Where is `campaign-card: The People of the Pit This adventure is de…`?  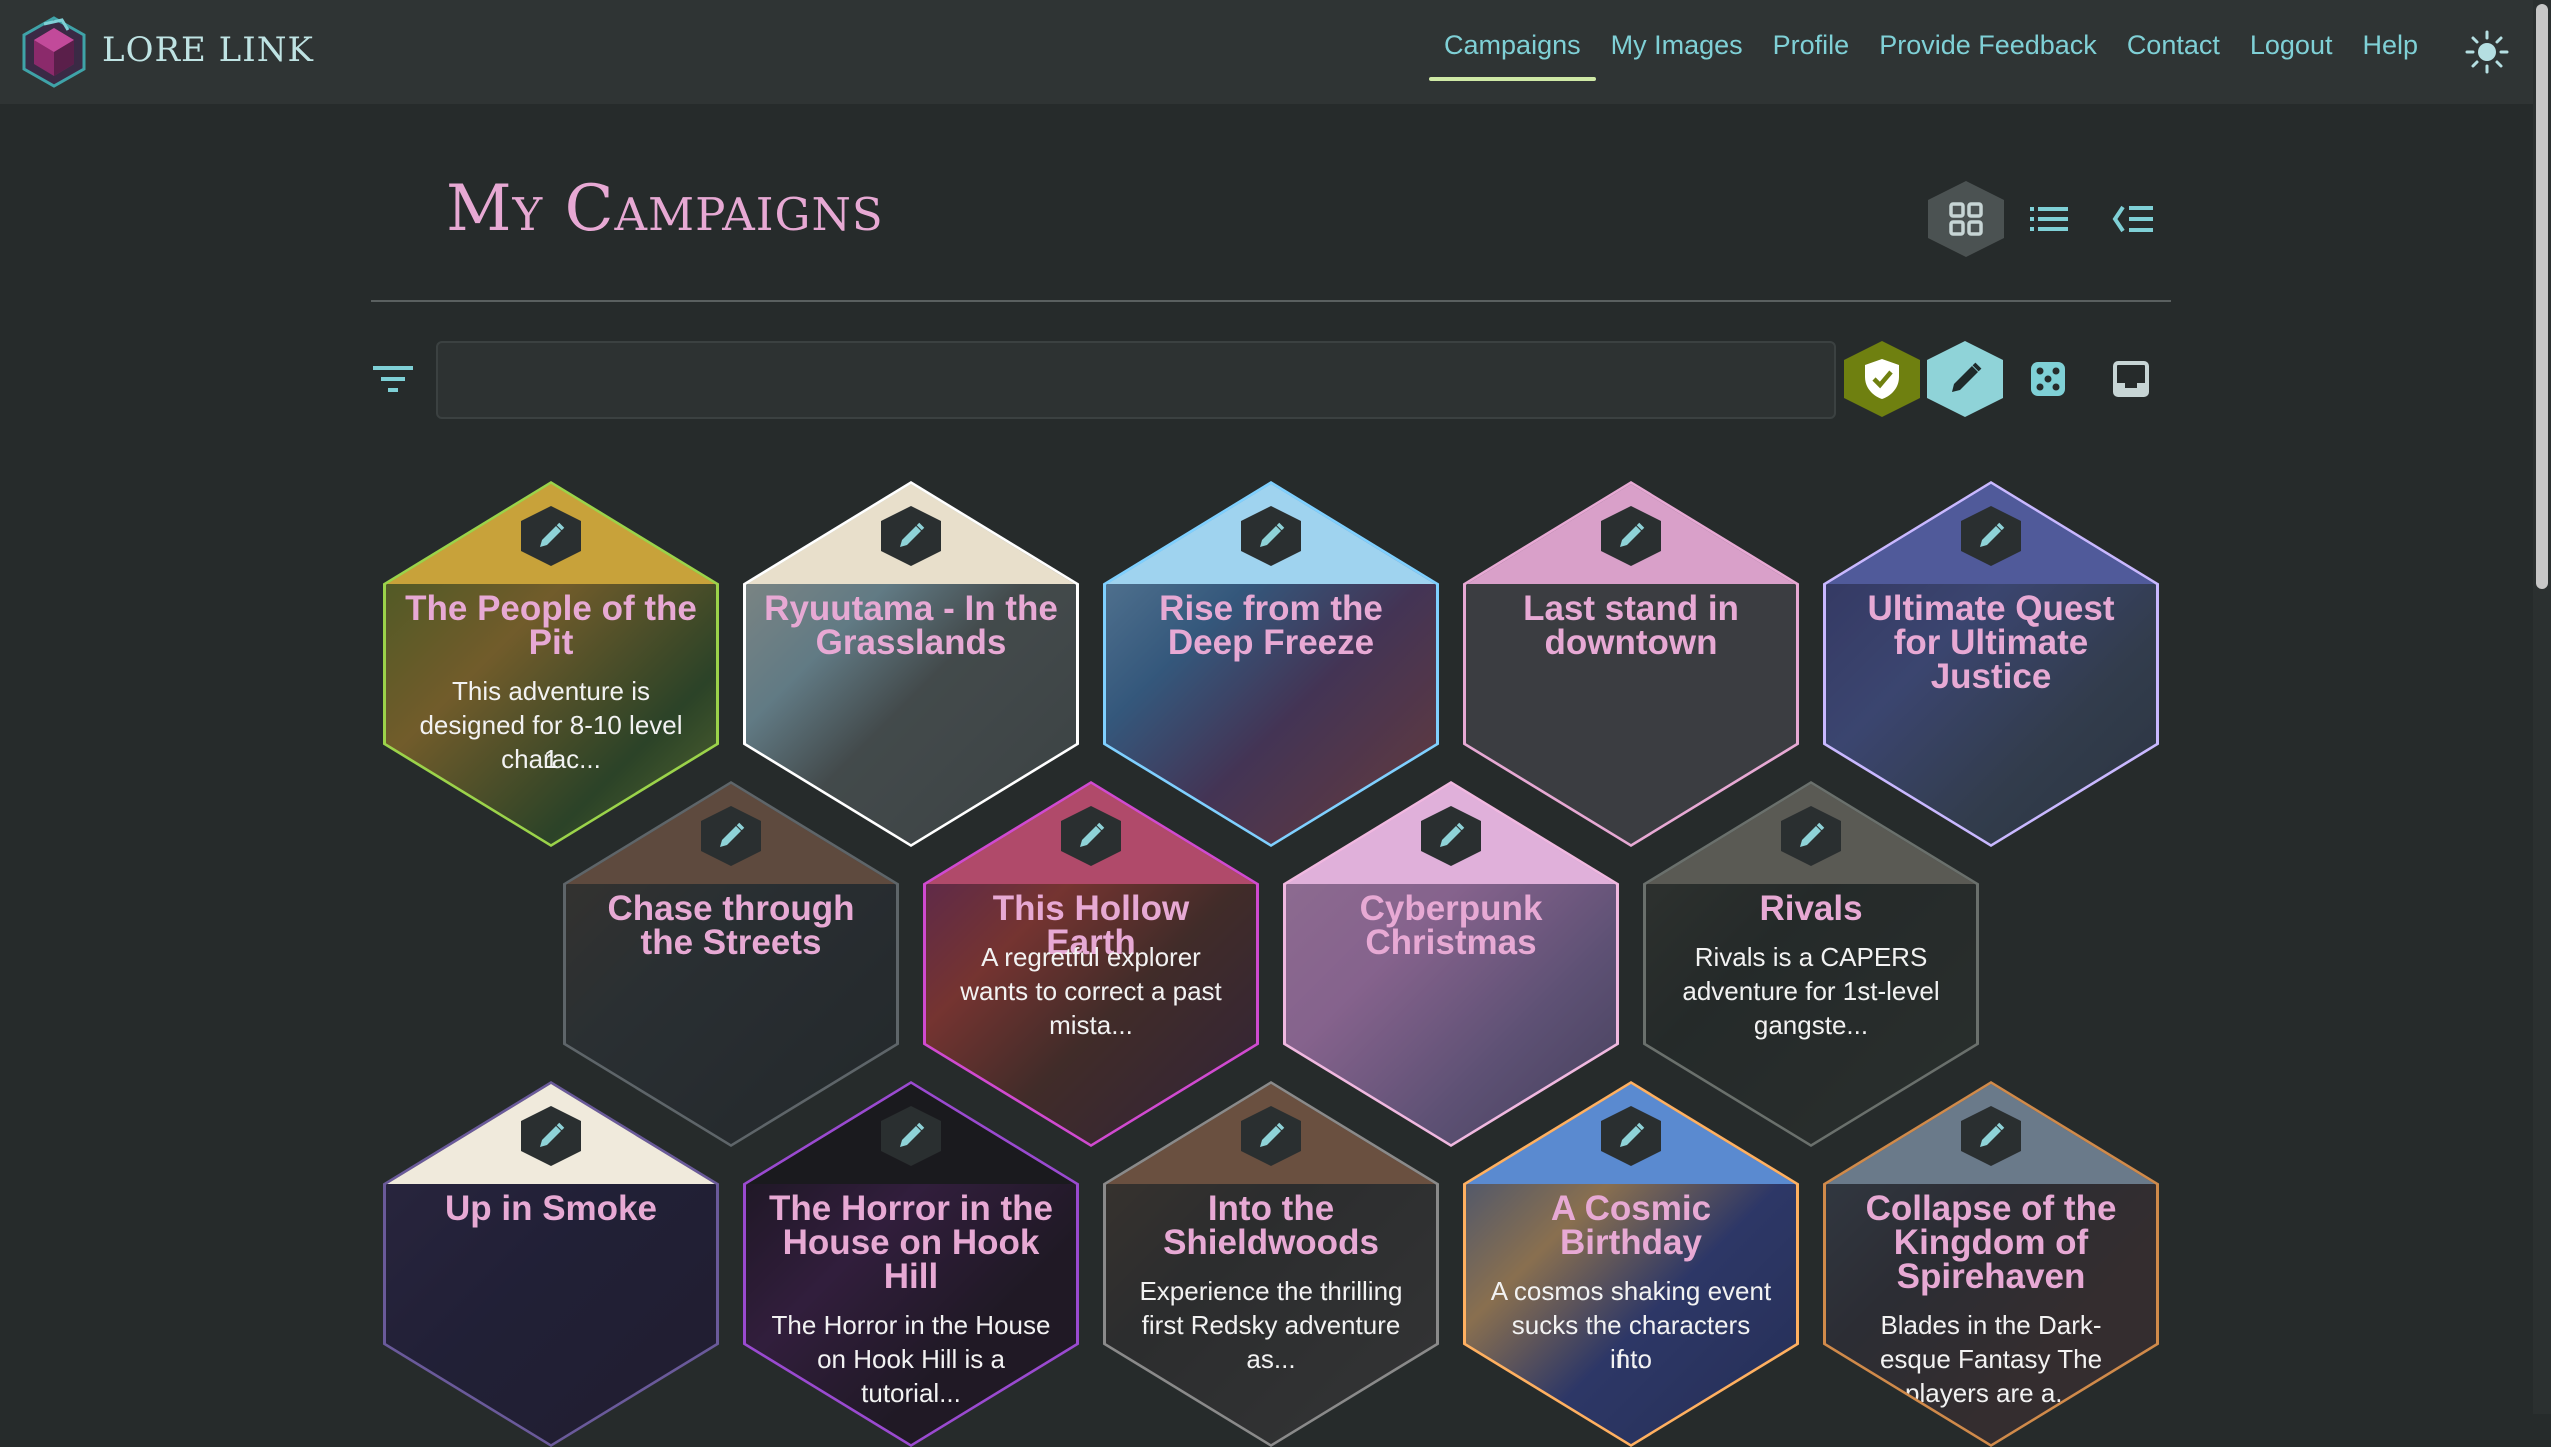
campaign-card: The People of the Pit This adventure is de… is located at coordinates (551, 664).